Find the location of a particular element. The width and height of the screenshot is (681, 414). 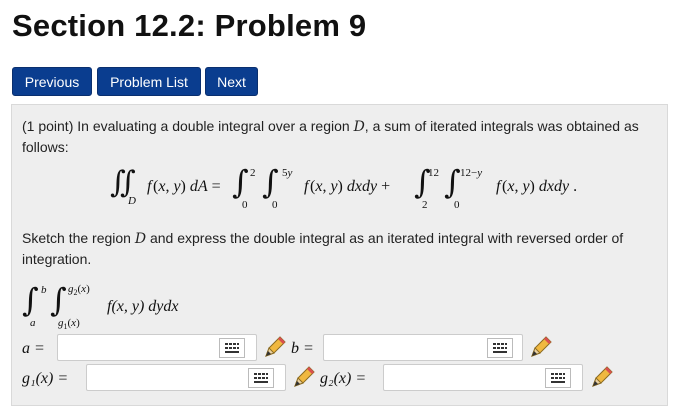

answer-integrand: f(x, y) dydx is located at coordinates (143, 306).